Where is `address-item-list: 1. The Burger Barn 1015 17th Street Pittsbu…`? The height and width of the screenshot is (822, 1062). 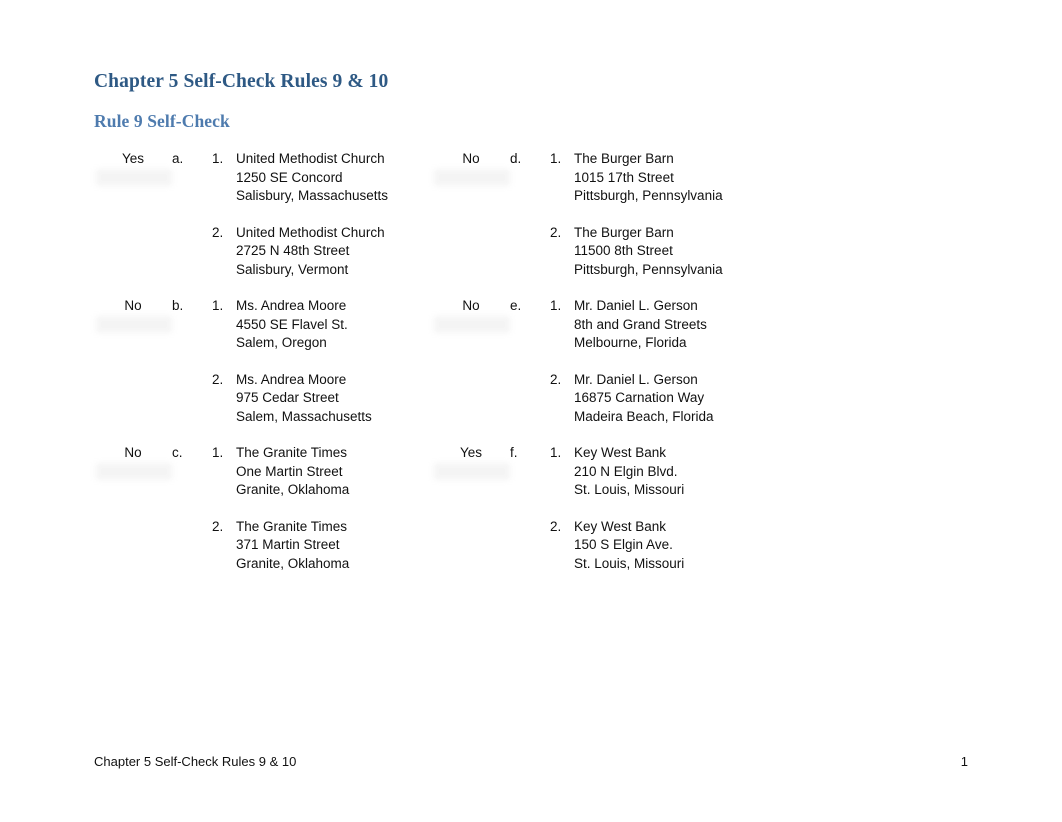
address-item-list: 1. The Burger Barn 1015 17th Street Pittsbu… is located at coordinates (661, 214).